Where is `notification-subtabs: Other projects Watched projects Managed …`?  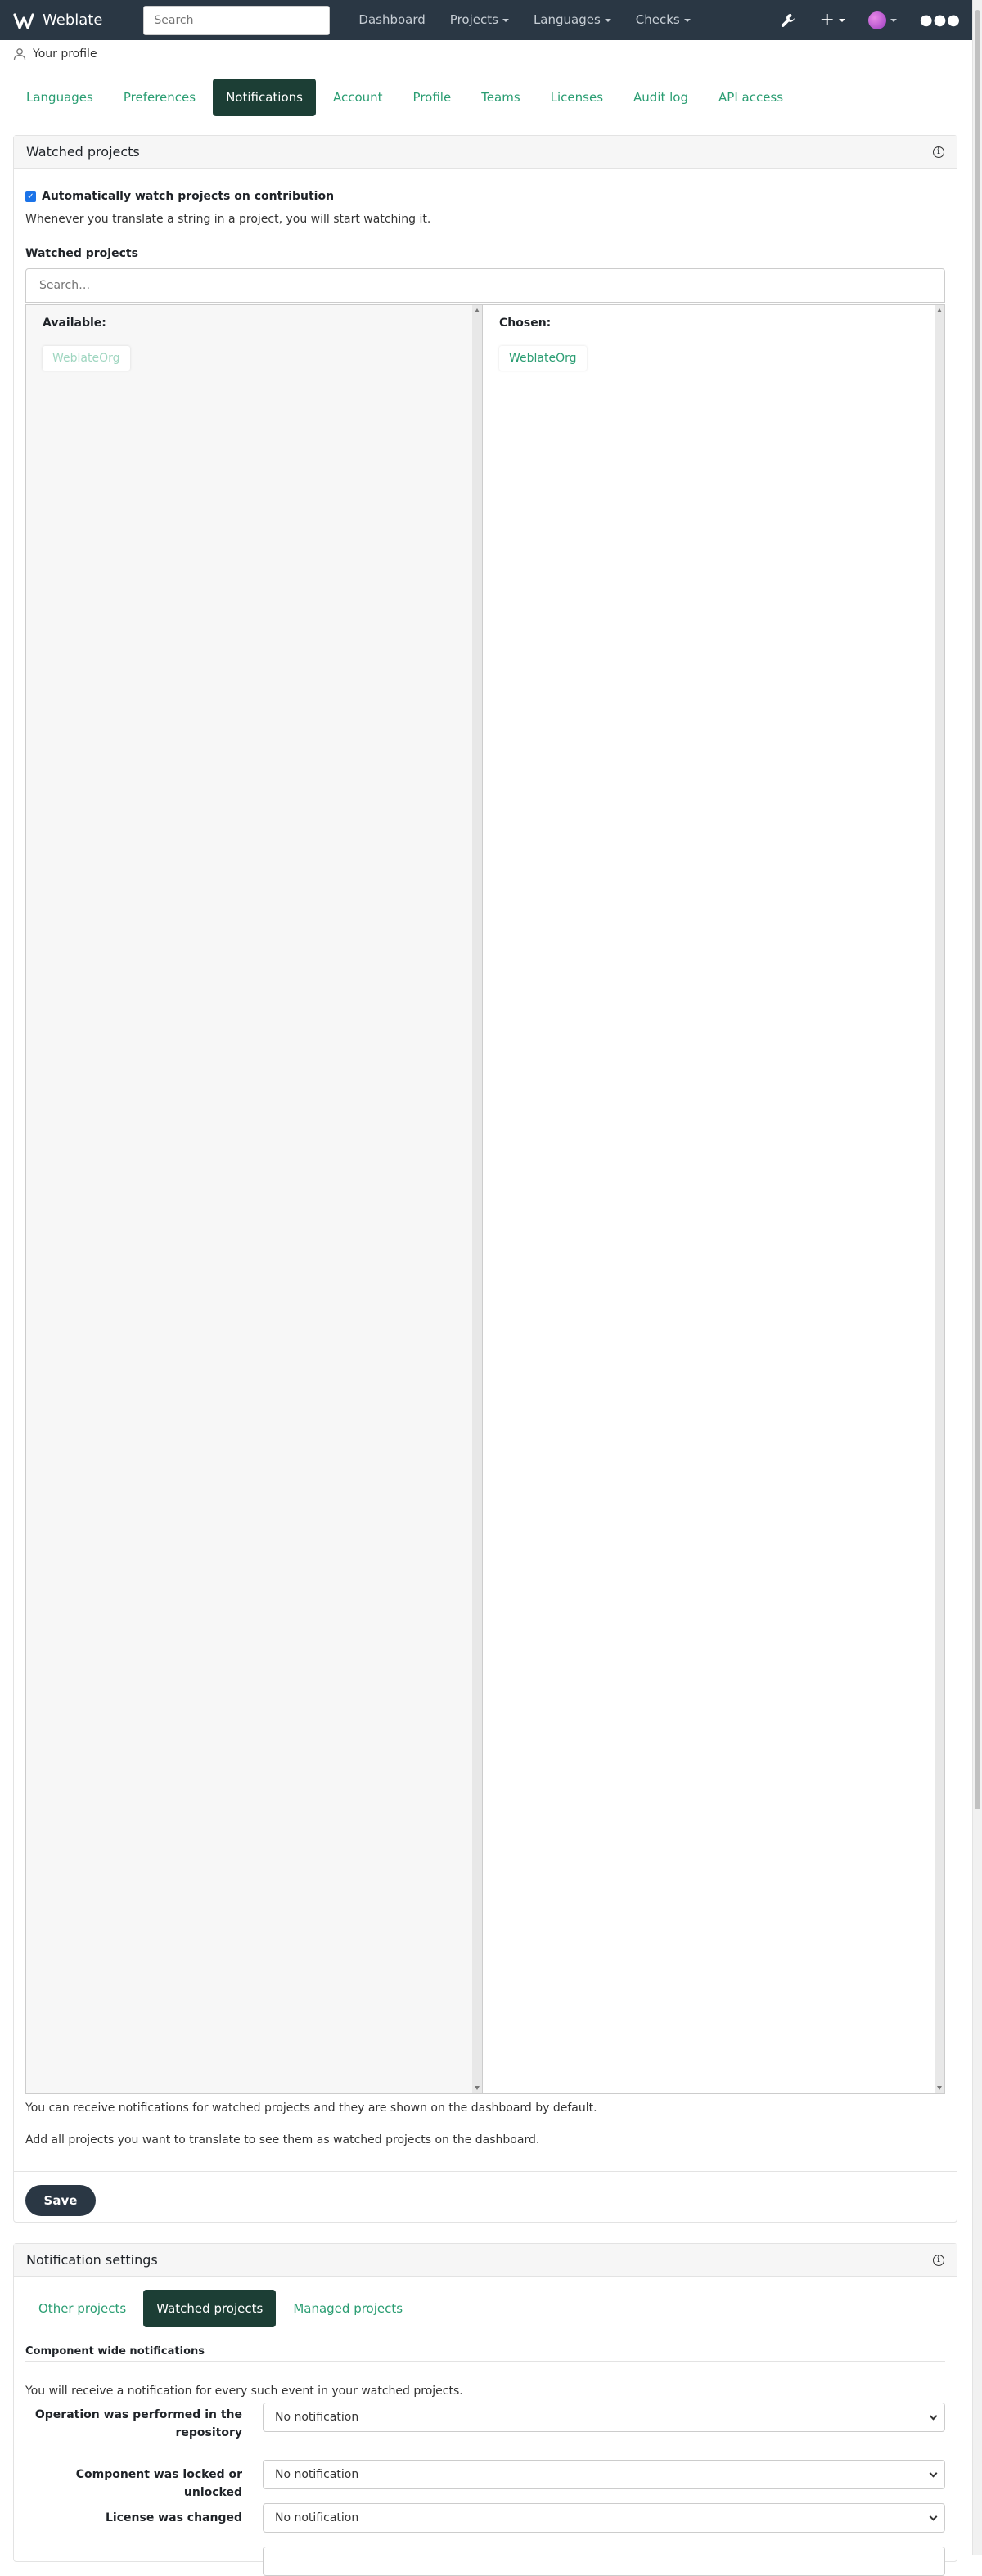 notification-subtabs: Other projects Watched projects Managed … is located at coordinates (222, 2308).